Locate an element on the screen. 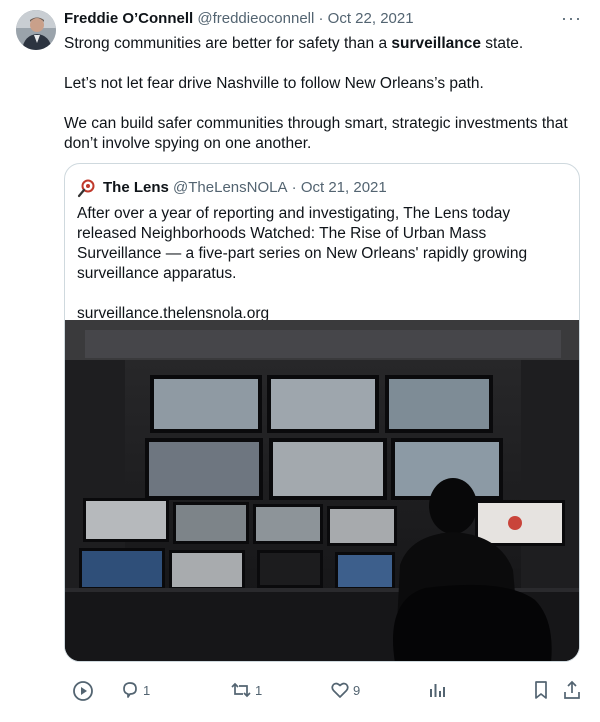 The height and width of the screenshot is (722, 600). views-icon is located at coordinates (437, 690).